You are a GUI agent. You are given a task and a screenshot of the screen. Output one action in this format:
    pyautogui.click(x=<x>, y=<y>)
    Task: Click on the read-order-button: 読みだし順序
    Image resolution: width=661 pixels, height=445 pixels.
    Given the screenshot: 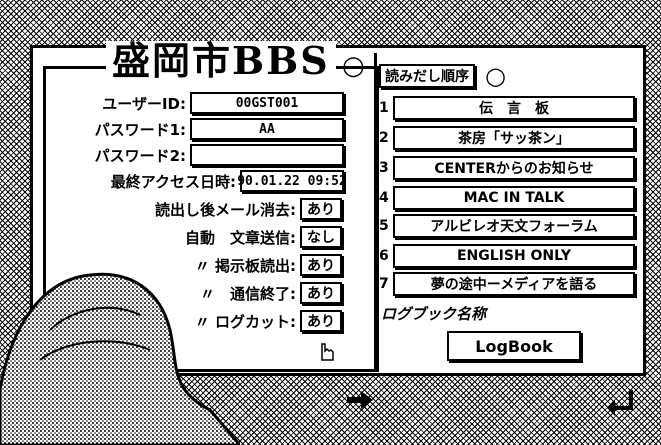 What is the action you would take?
    pyautogui.click(x=427, y=76)
    